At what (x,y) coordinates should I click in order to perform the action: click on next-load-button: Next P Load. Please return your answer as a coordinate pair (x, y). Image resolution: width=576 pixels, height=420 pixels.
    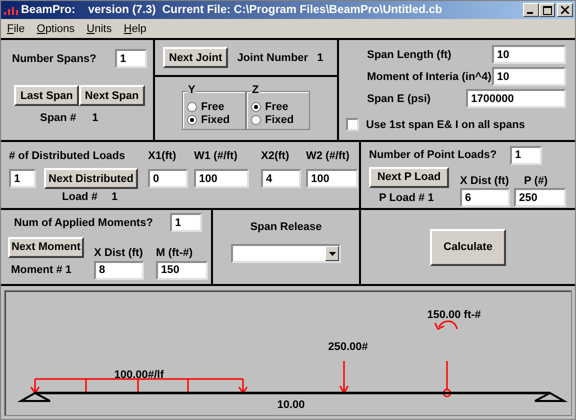
    Looking at the image, I should click on (409, 177).